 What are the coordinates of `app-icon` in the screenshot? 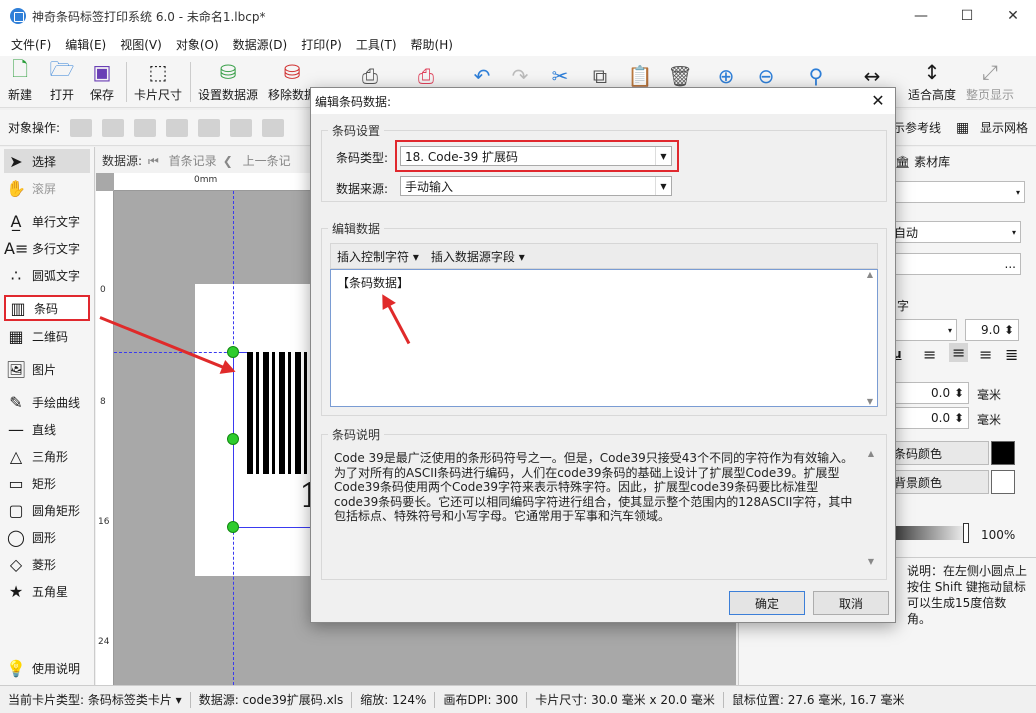 It's located at (18, 16).